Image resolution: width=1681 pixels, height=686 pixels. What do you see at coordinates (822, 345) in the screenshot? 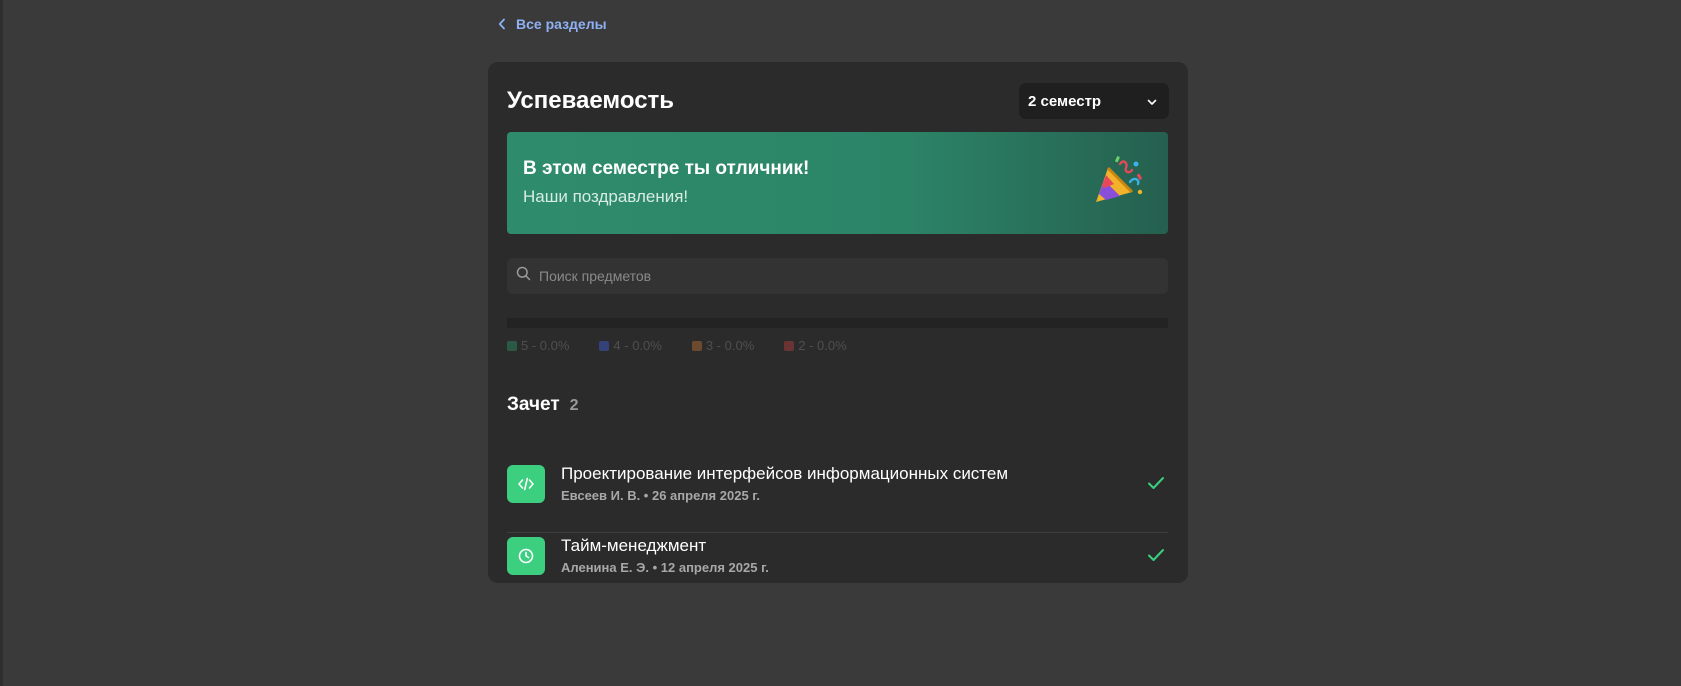
I see `legend-label: 2 - 0.0%` at bounding box center [822, 345].